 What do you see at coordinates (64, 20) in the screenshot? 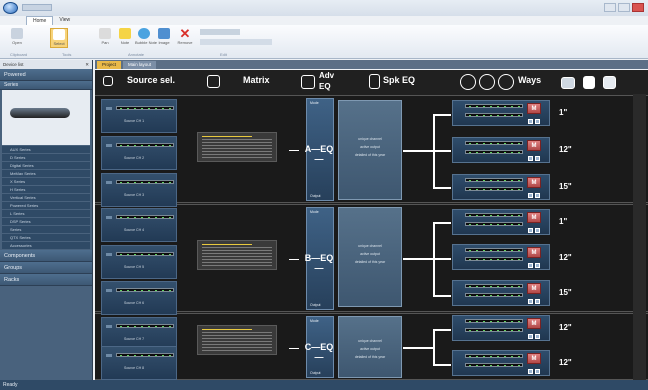
I see `tab-view: View` at bounding box center [64, 20].